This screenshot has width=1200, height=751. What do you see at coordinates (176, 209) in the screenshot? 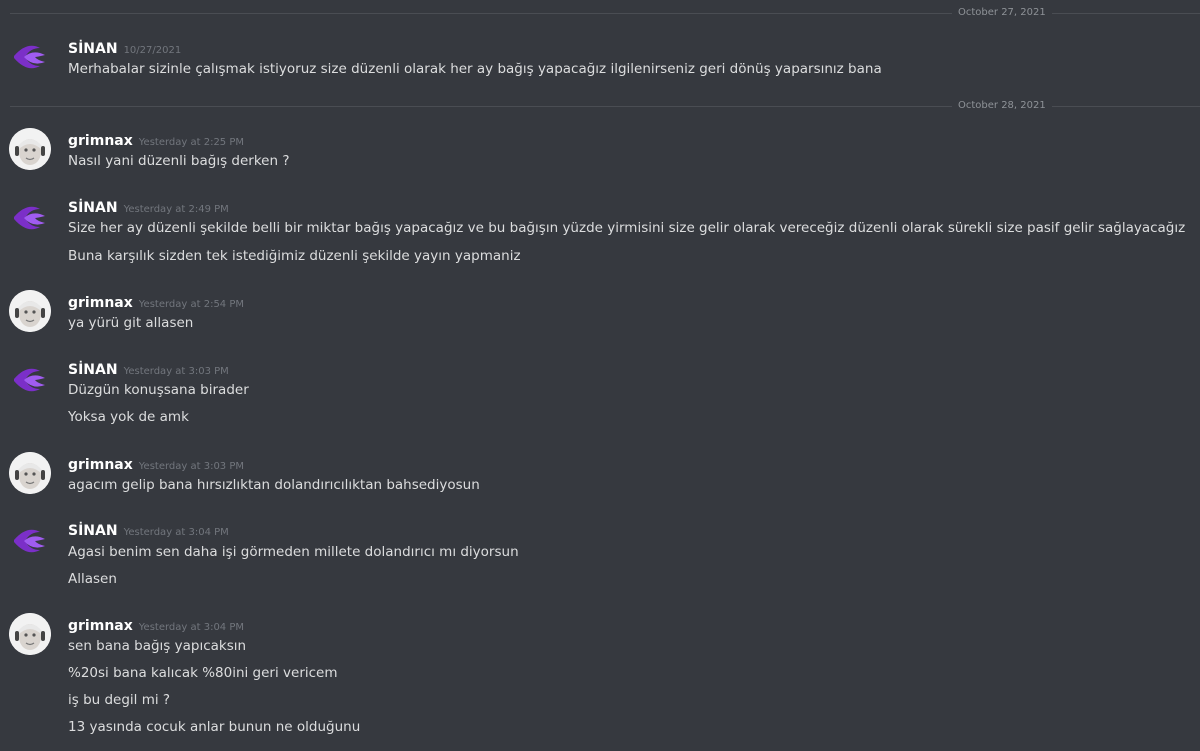
I see `timestamp: Yesterday at 2:49 PM` at bounding box center [176, 209].